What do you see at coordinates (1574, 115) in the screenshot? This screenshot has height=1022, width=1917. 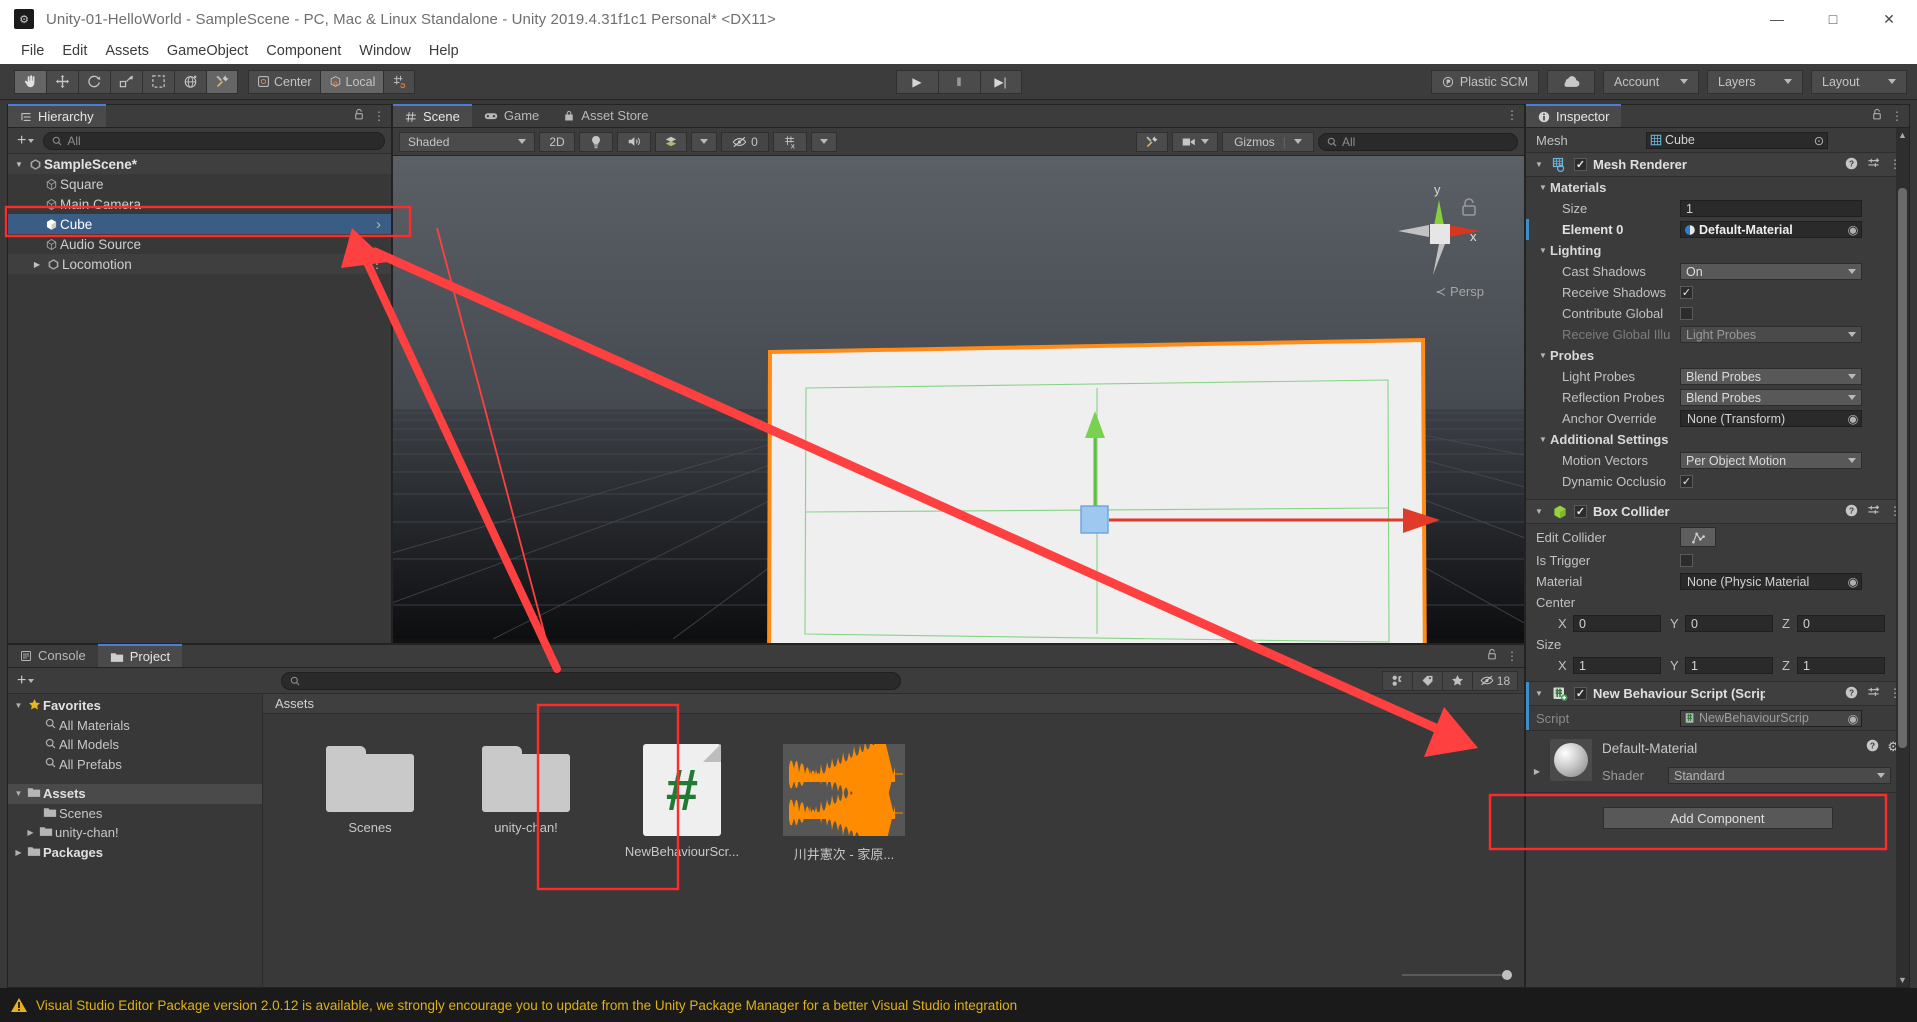 I see `tab-inspector: Inspector` at bounding box center [1574, 115].